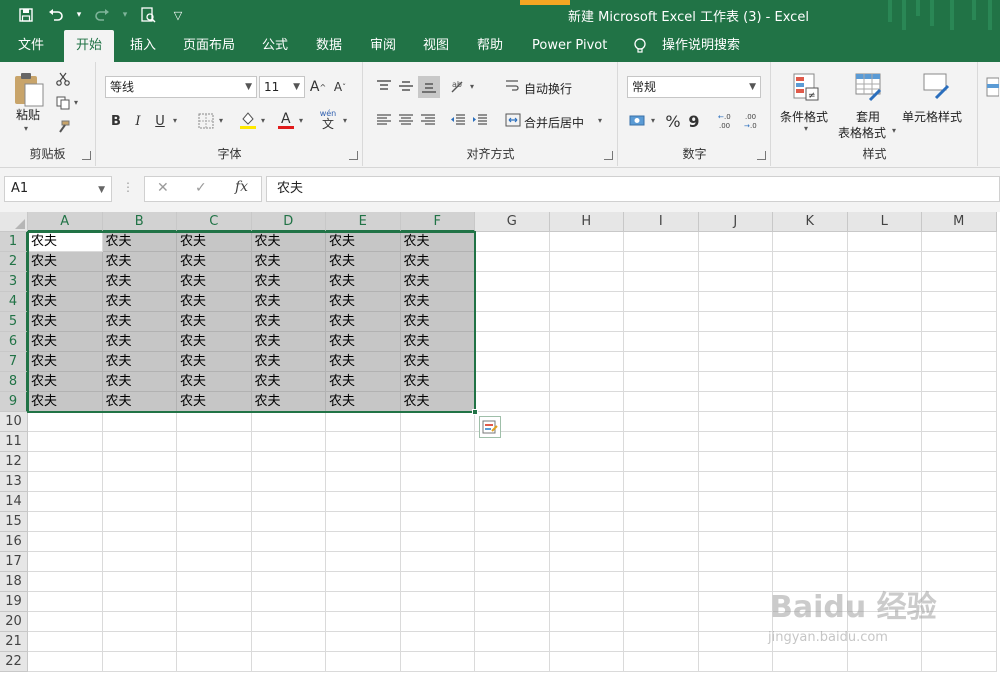 The width and height of the screenshot is (1000, 674). What do you see at coordinates (735, 322) in the screenshot?
I see `cell-j5` at bounding box center [735, 322].